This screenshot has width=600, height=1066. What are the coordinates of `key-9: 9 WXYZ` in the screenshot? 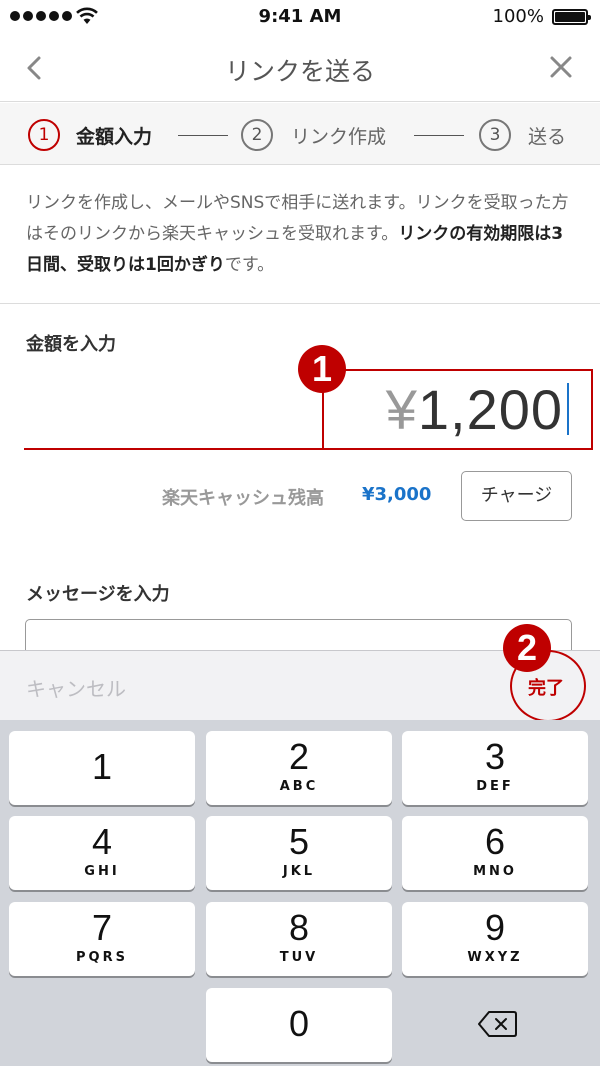 It's located at (495, 939).